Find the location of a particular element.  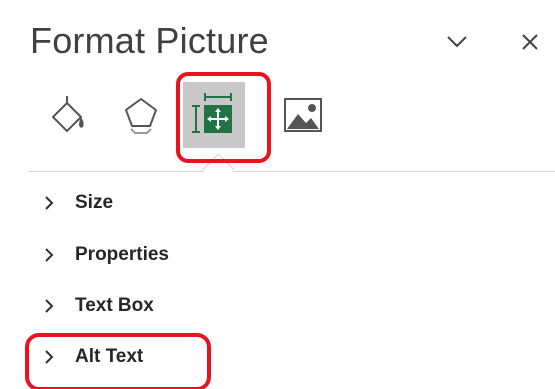

section-properties: Properties is located at coordinates (106, 255).